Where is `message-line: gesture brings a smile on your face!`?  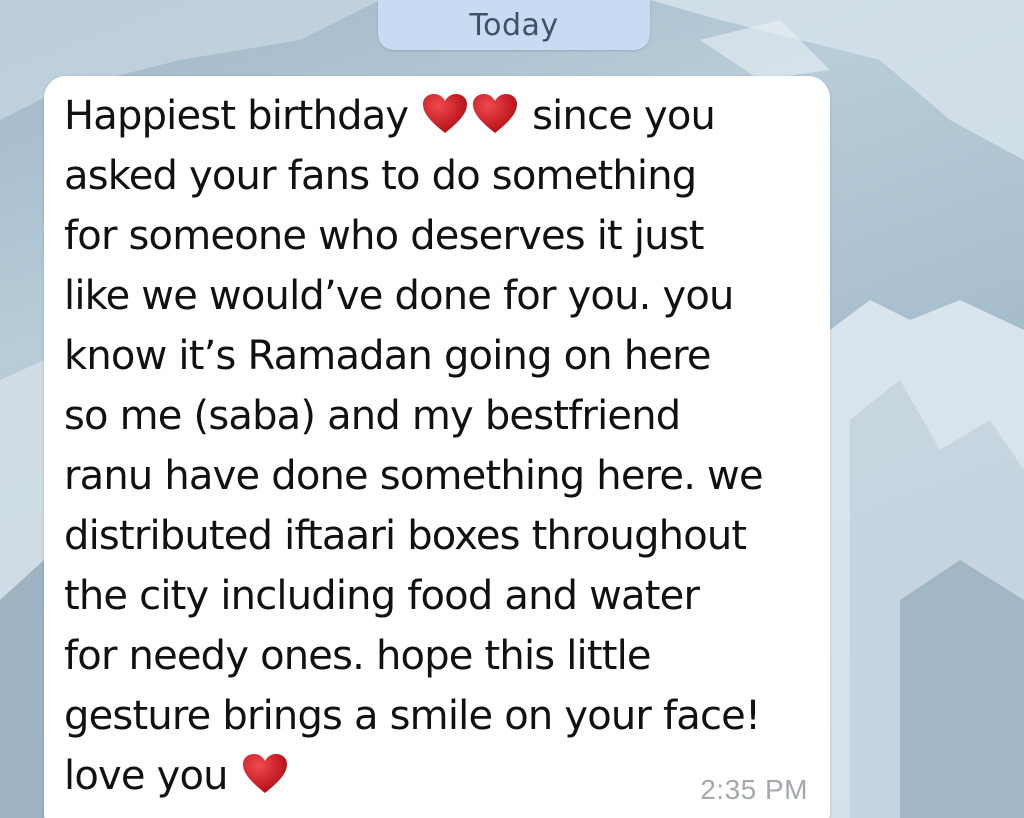
message-line: gesture brings a smile on your face! is located at coordinates (412, 716).